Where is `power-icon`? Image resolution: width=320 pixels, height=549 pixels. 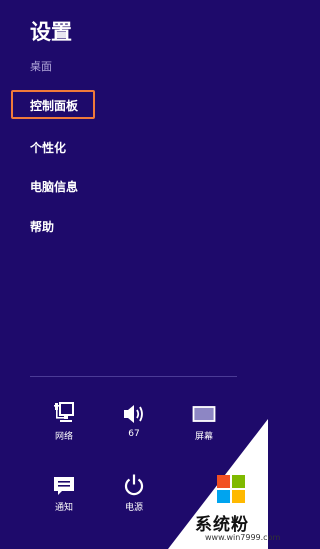 power-icon is located at coordinates (134, 485).